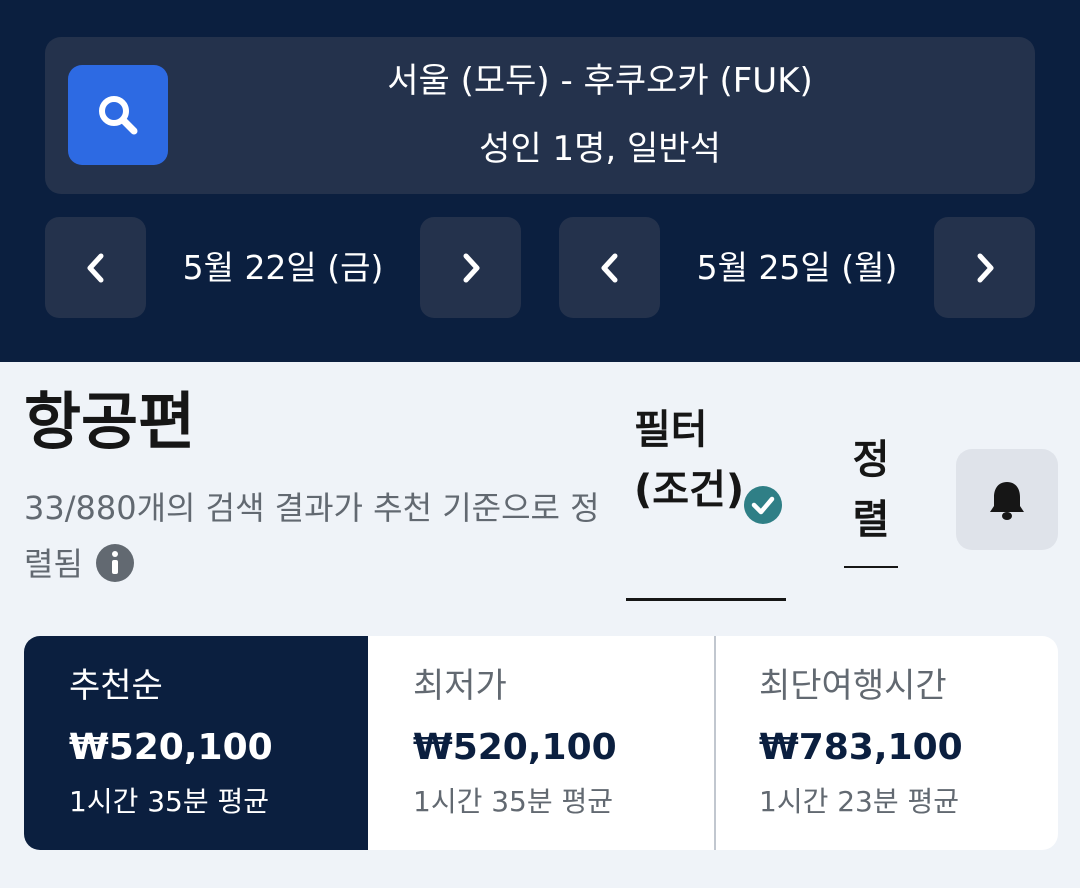  I want to click on sort-option-recommended: 추천순 ₩520,100 1시간 35분 평균, so click(196, 743).